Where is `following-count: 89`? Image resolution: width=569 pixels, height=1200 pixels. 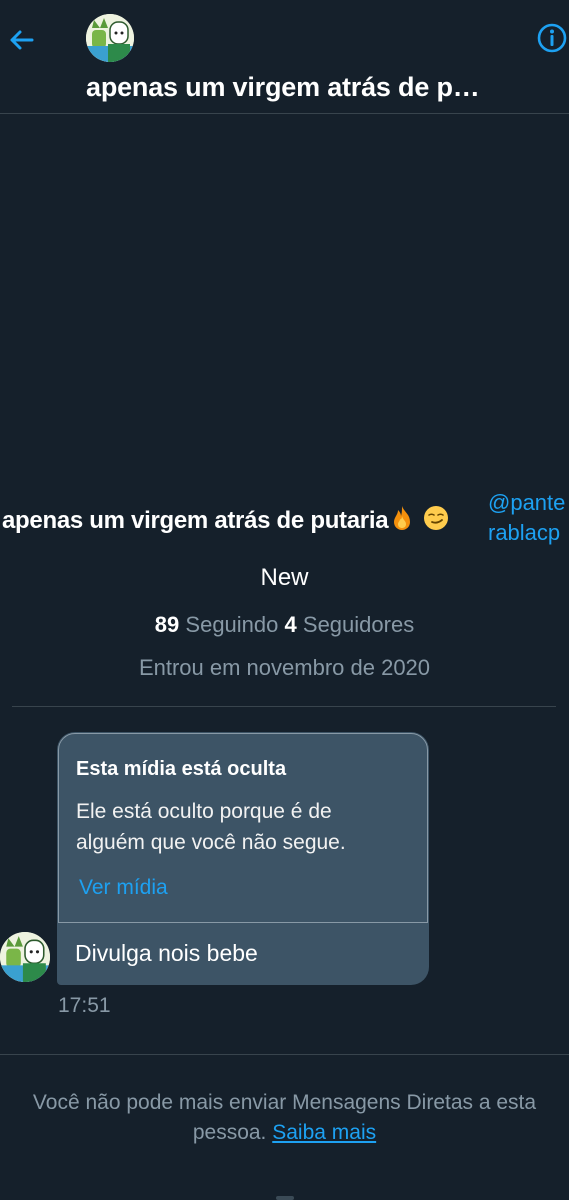
following-count: 89 is located at coordinates (167, 624).